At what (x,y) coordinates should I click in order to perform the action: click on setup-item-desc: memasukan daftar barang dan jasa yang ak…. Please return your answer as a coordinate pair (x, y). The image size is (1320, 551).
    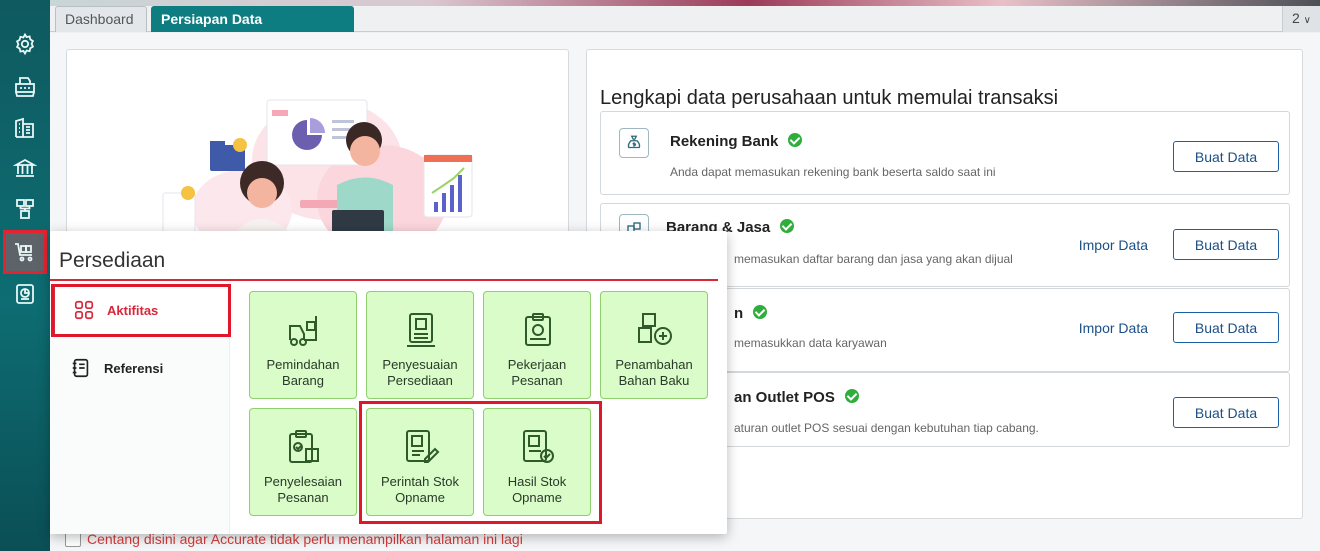
    Looking at the image, I should click on (873, 259).